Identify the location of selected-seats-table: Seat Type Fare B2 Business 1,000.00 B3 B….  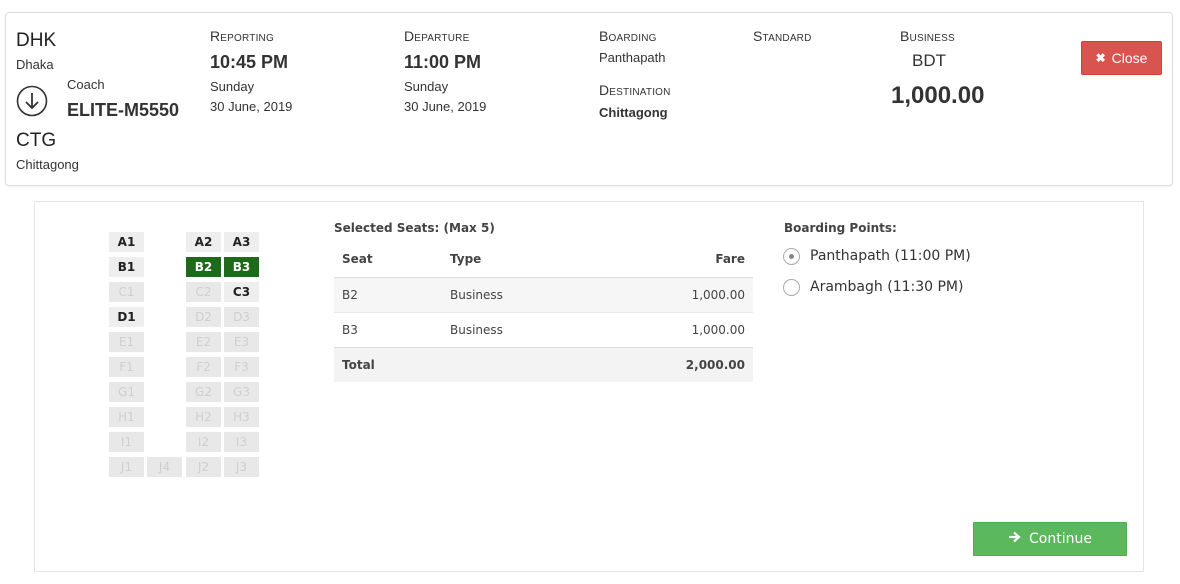
(543, 312).